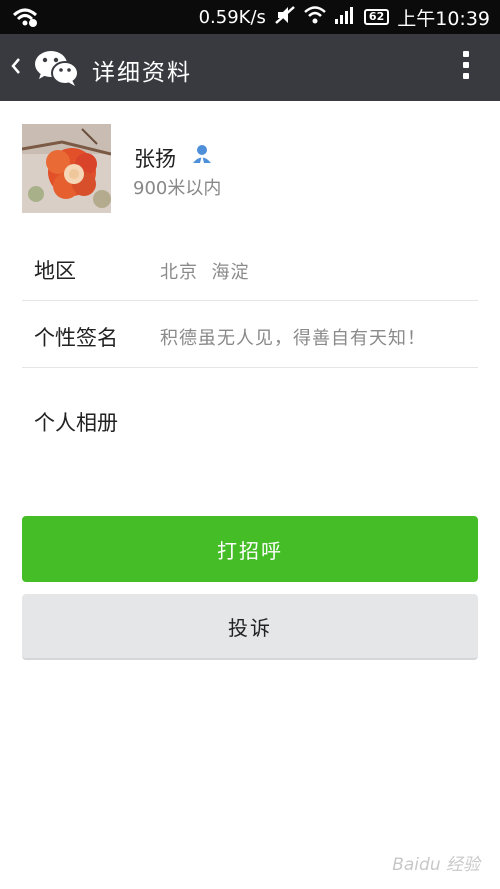  I want to click on watermark: Baidu 经验, so click(436, 865).